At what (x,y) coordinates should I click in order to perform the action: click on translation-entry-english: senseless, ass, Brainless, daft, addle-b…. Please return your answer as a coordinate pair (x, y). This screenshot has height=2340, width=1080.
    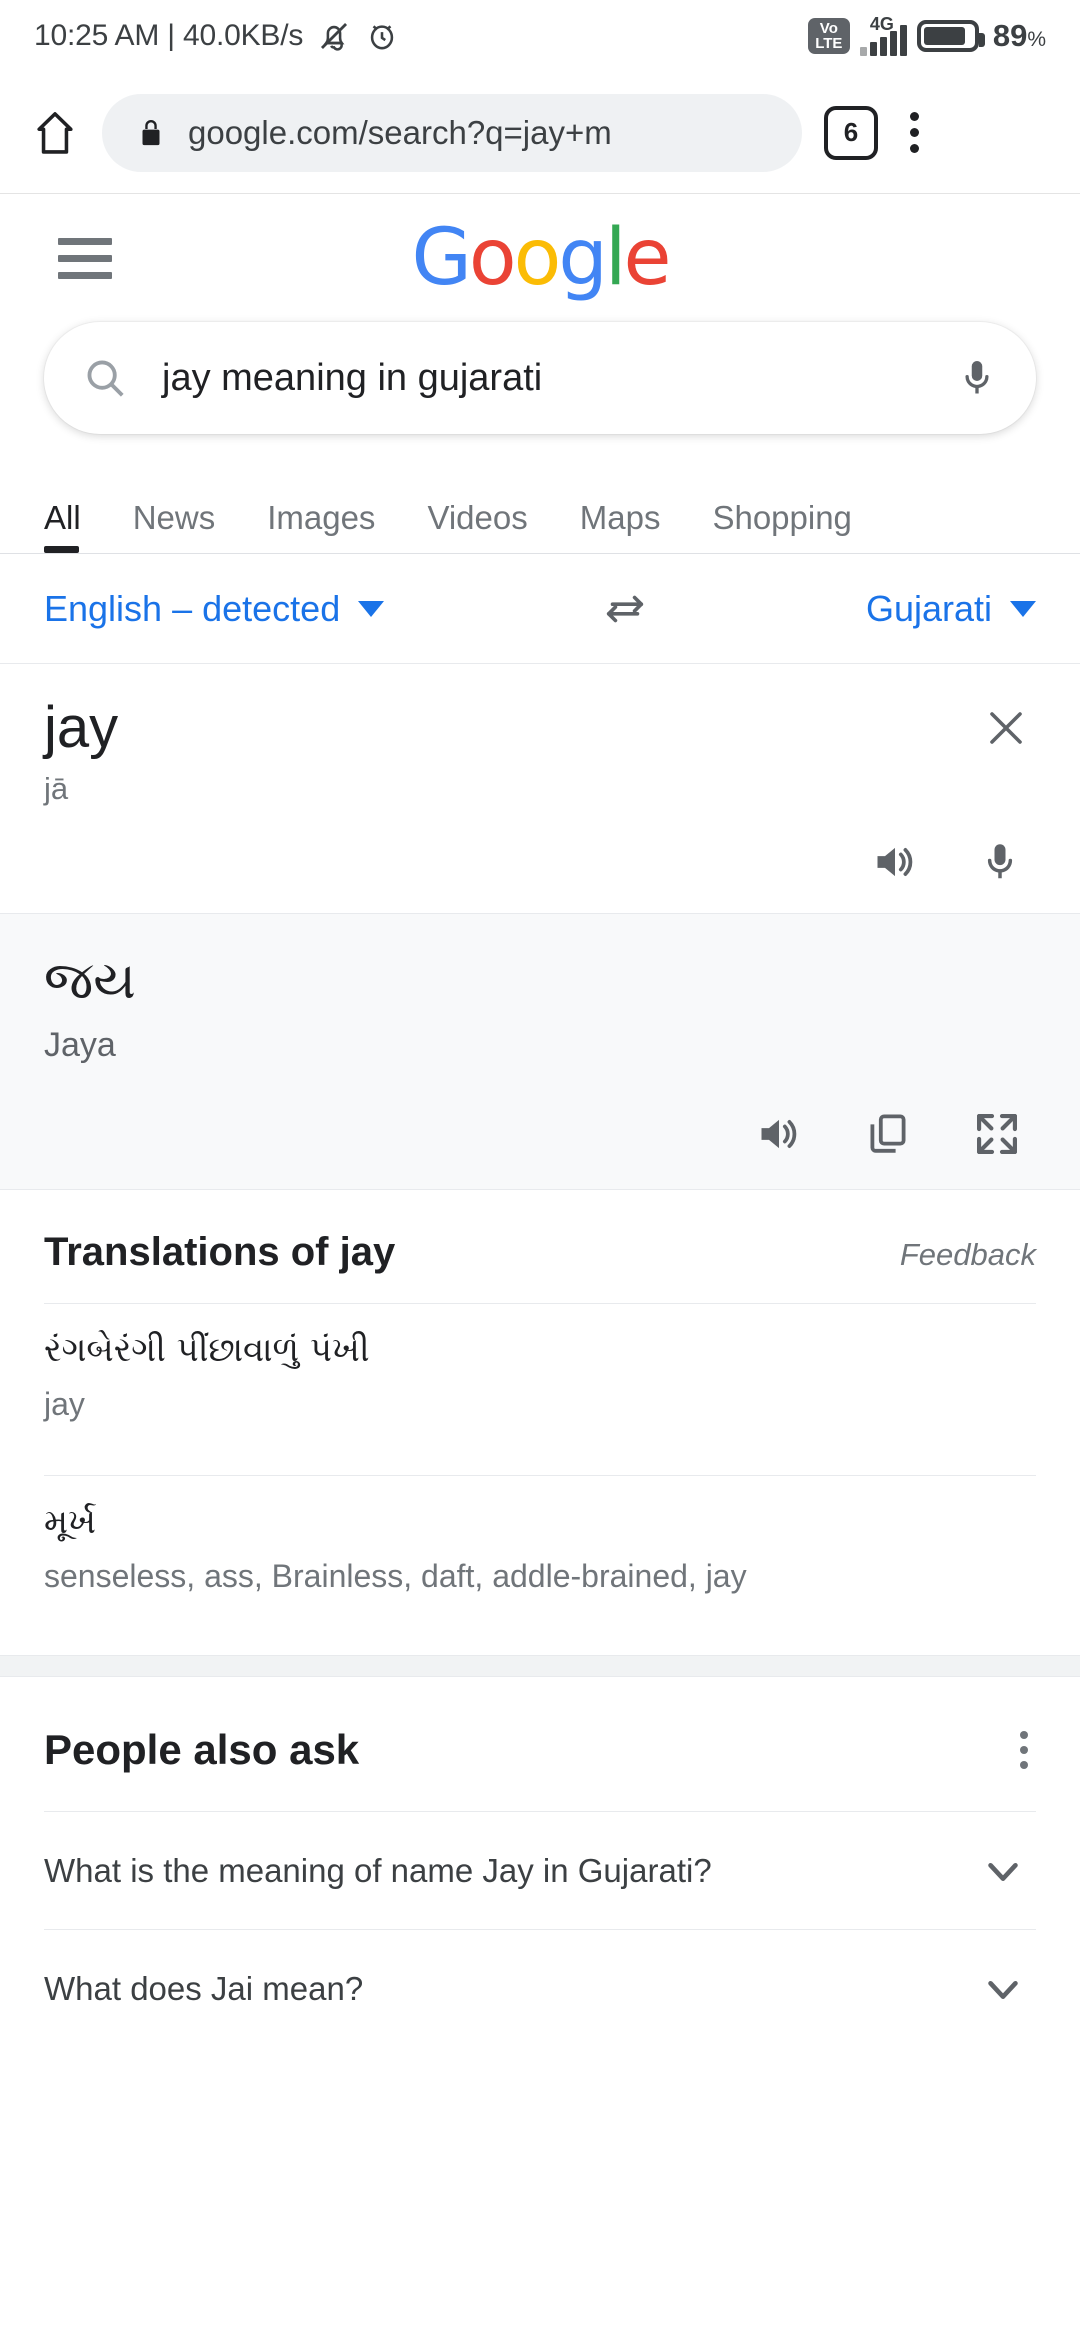
    Looking at the image, I should click on (395, 1576).